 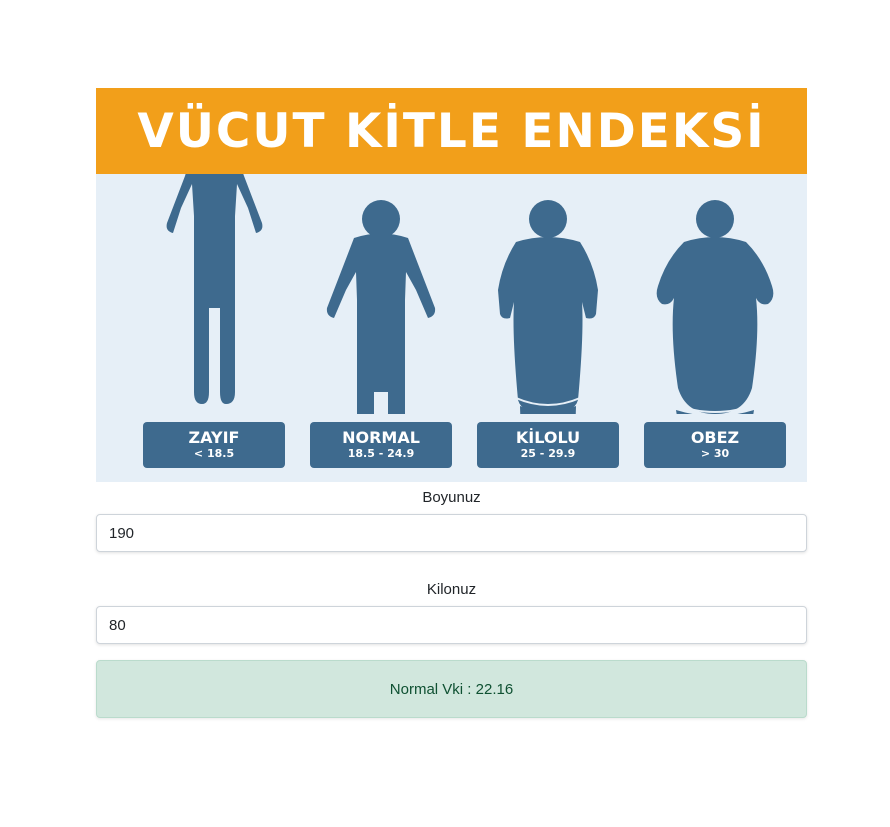 What do you see at coordinates (451, 589) in the screenshot?
I see `weight-label: Kilonuz` at bounding box center [451, 589].